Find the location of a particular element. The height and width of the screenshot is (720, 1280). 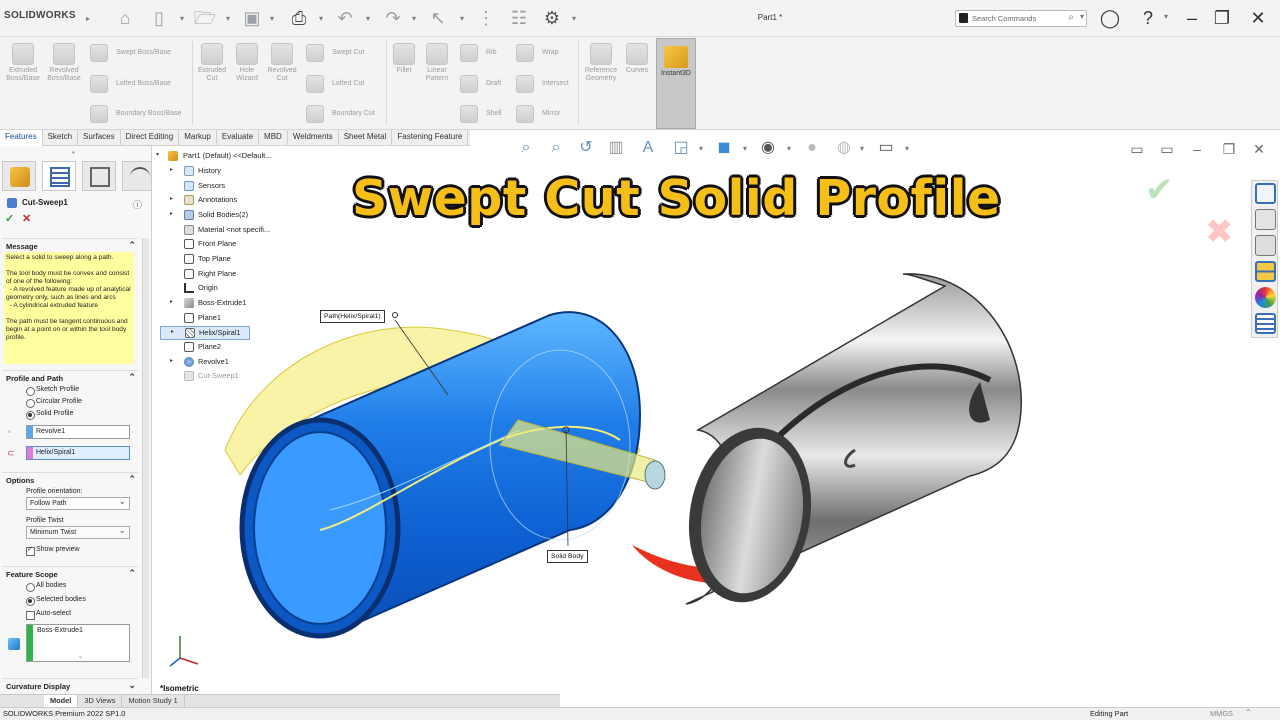

property-manager-tab is located at coordinates (59, 176).